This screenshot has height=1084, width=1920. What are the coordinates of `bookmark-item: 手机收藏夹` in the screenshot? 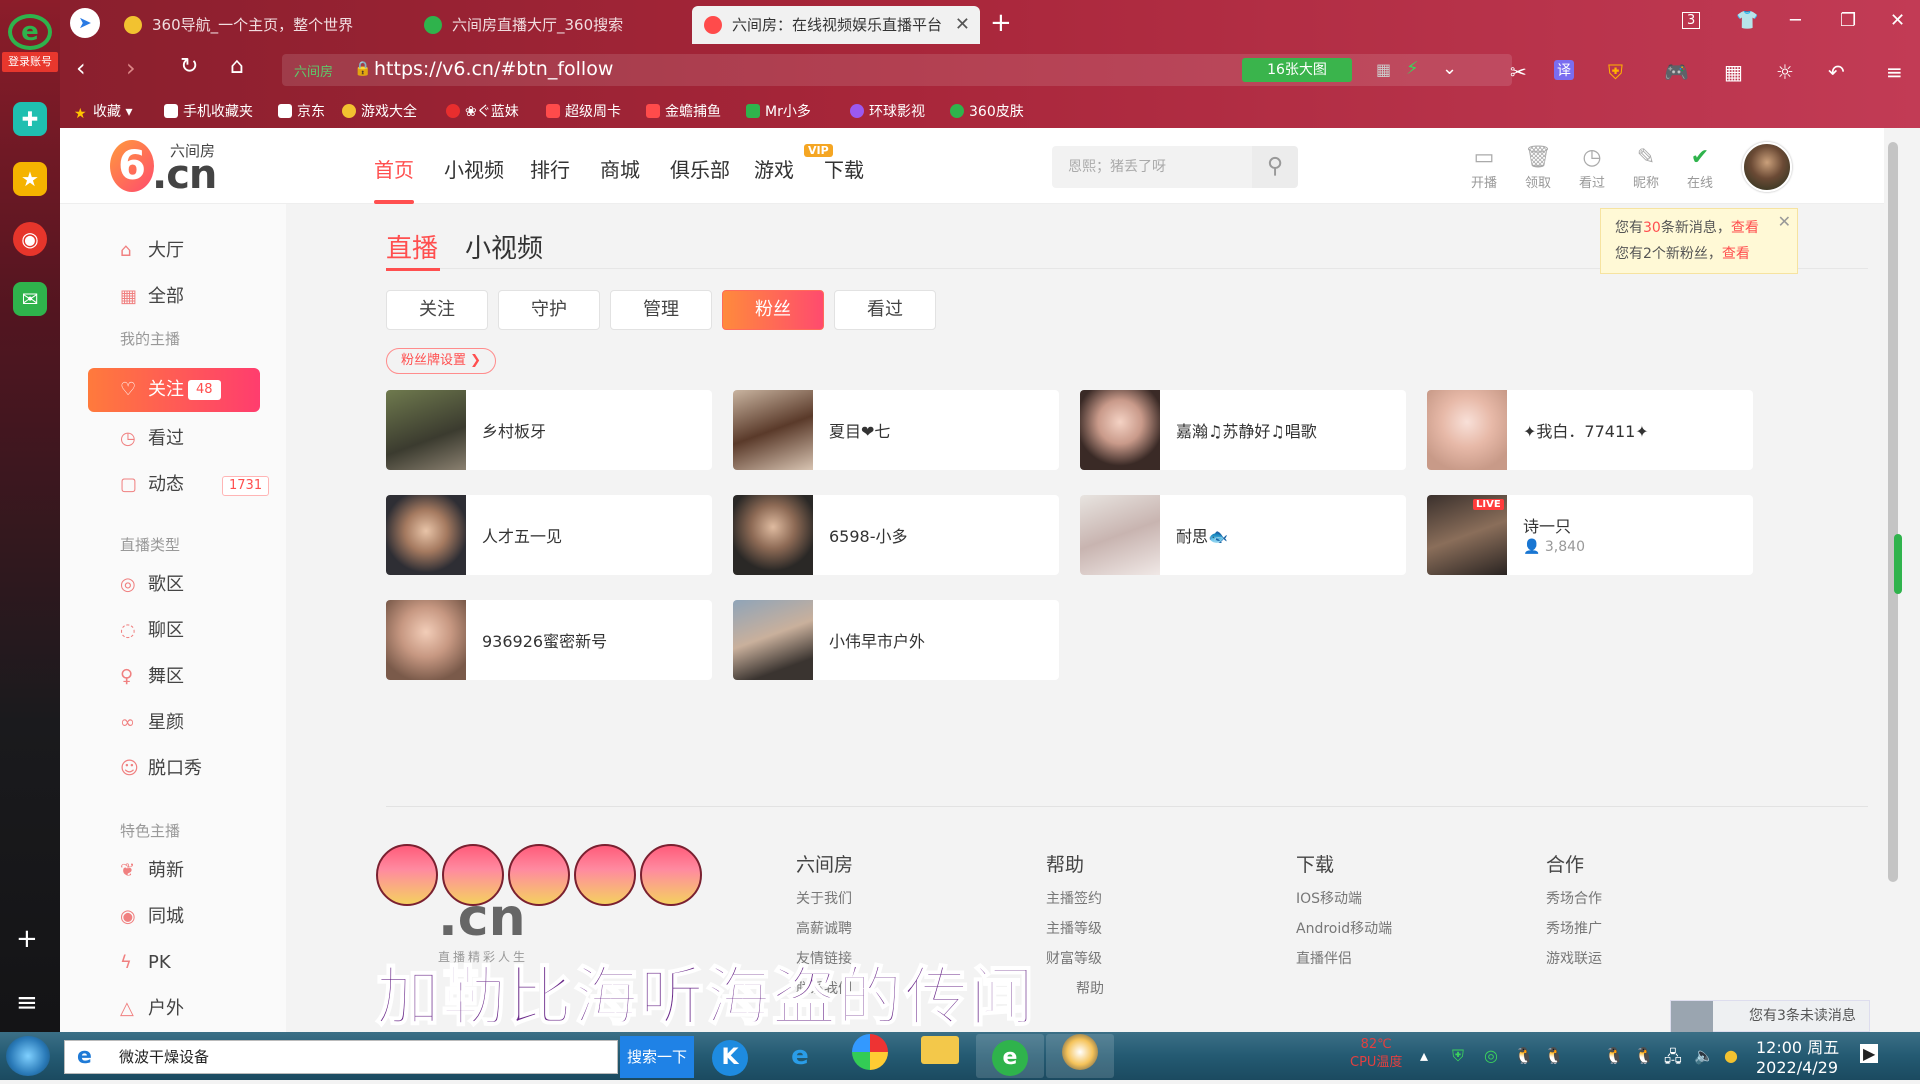 It's located at (208, 111).